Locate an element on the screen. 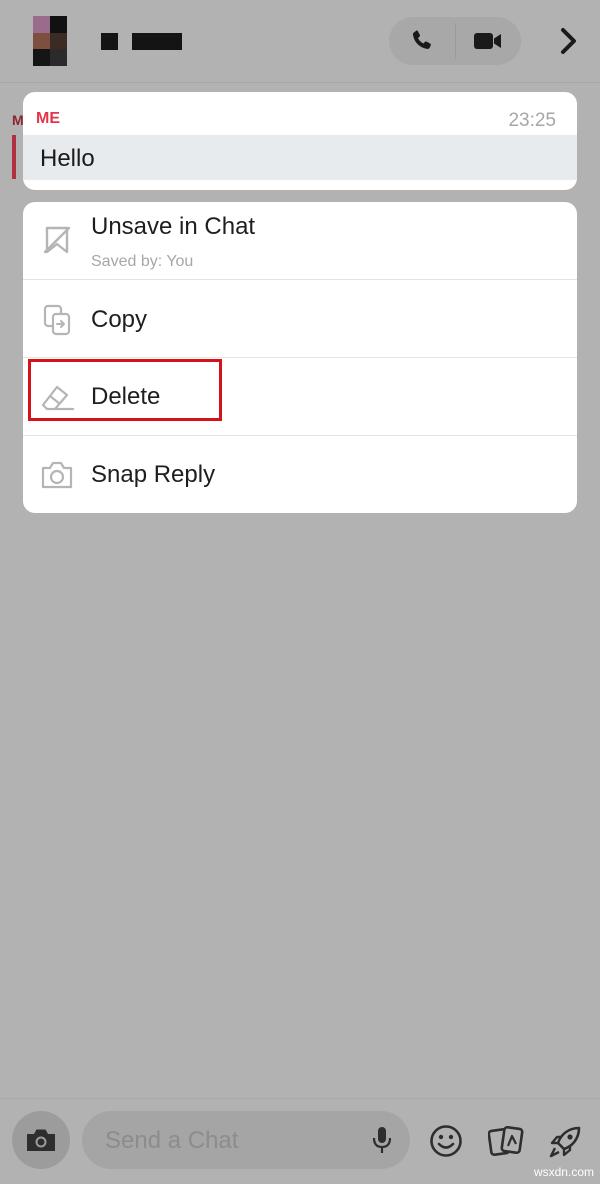 This screenshot has width=600, height=1184. watermark: wsxdn.com is located at coordinates (563, 1172).